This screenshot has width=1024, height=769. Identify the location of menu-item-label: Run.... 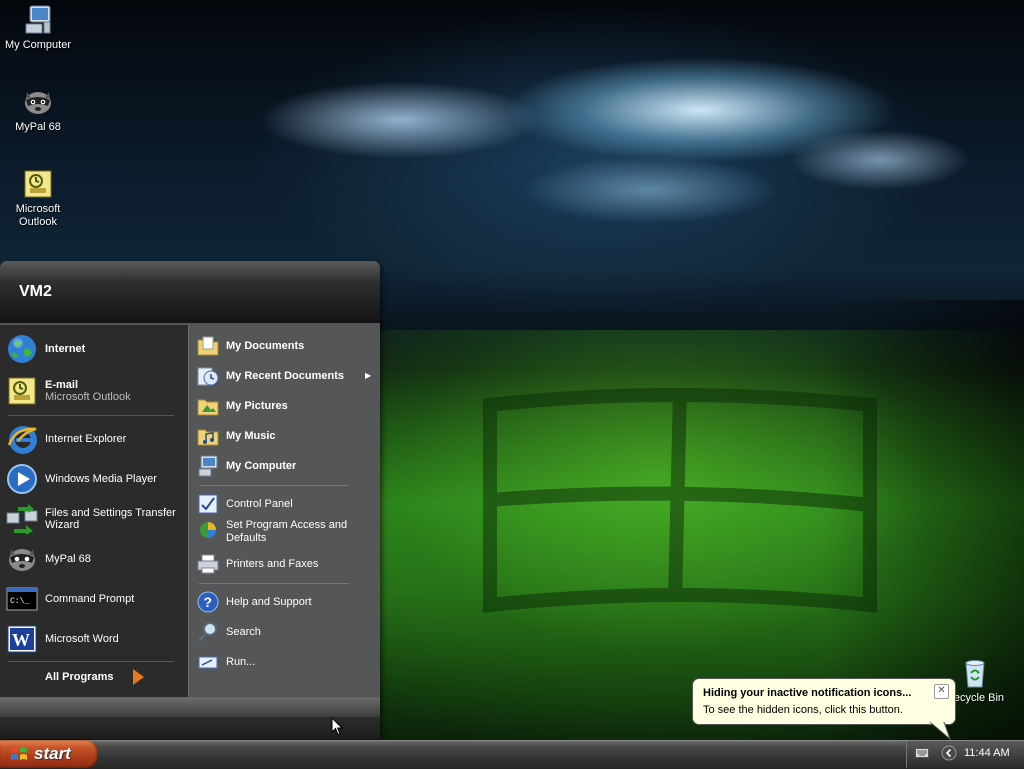
(241, 662).